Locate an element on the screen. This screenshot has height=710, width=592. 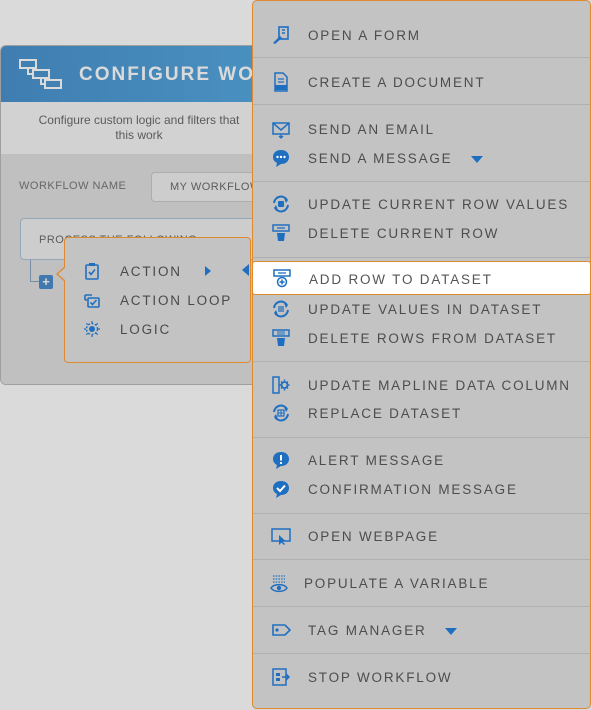
stop-workflow-icon is located at coordinates (281, 677).